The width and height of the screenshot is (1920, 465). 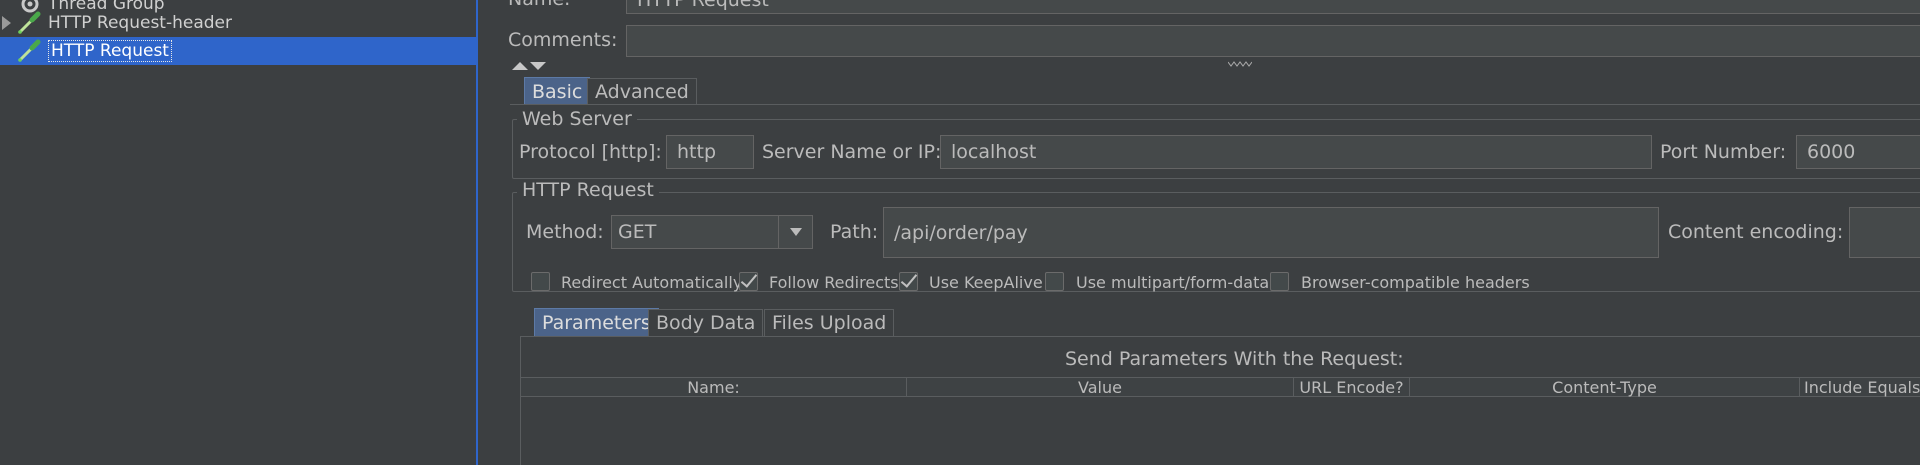 I want to click on tab-label: Parameters, so click(x=596, y=322).